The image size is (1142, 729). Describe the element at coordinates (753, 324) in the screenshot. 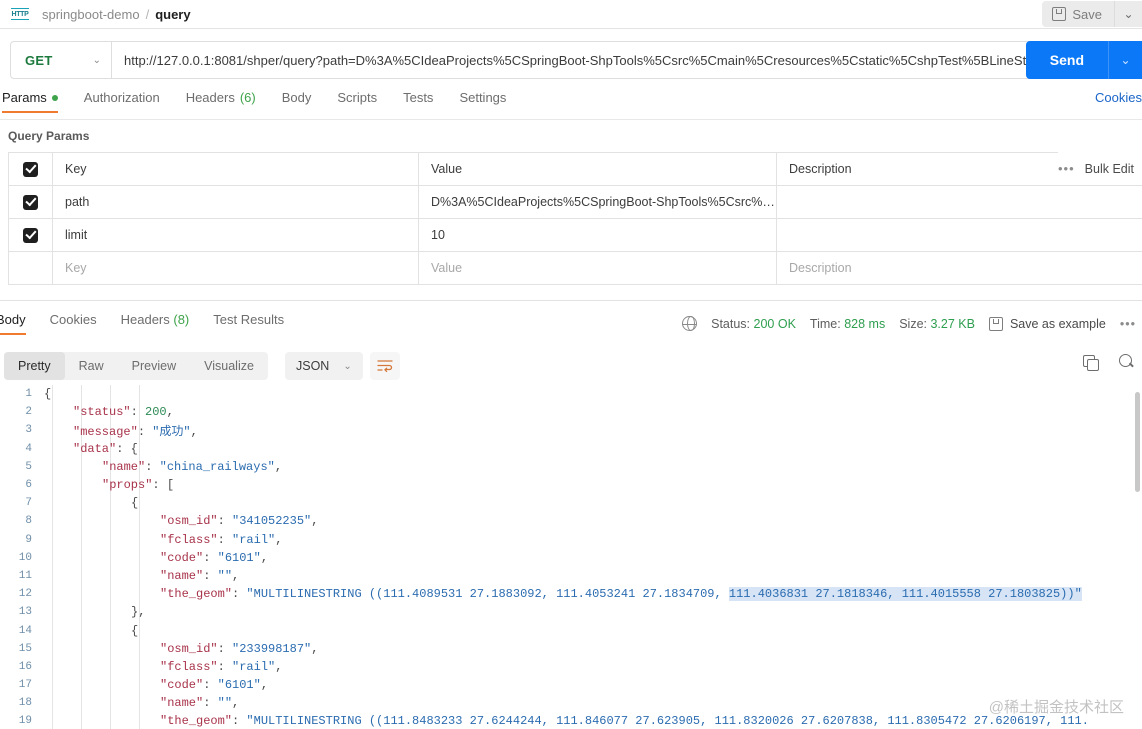

I see `status-metric: Status: 200 OK` at that location.